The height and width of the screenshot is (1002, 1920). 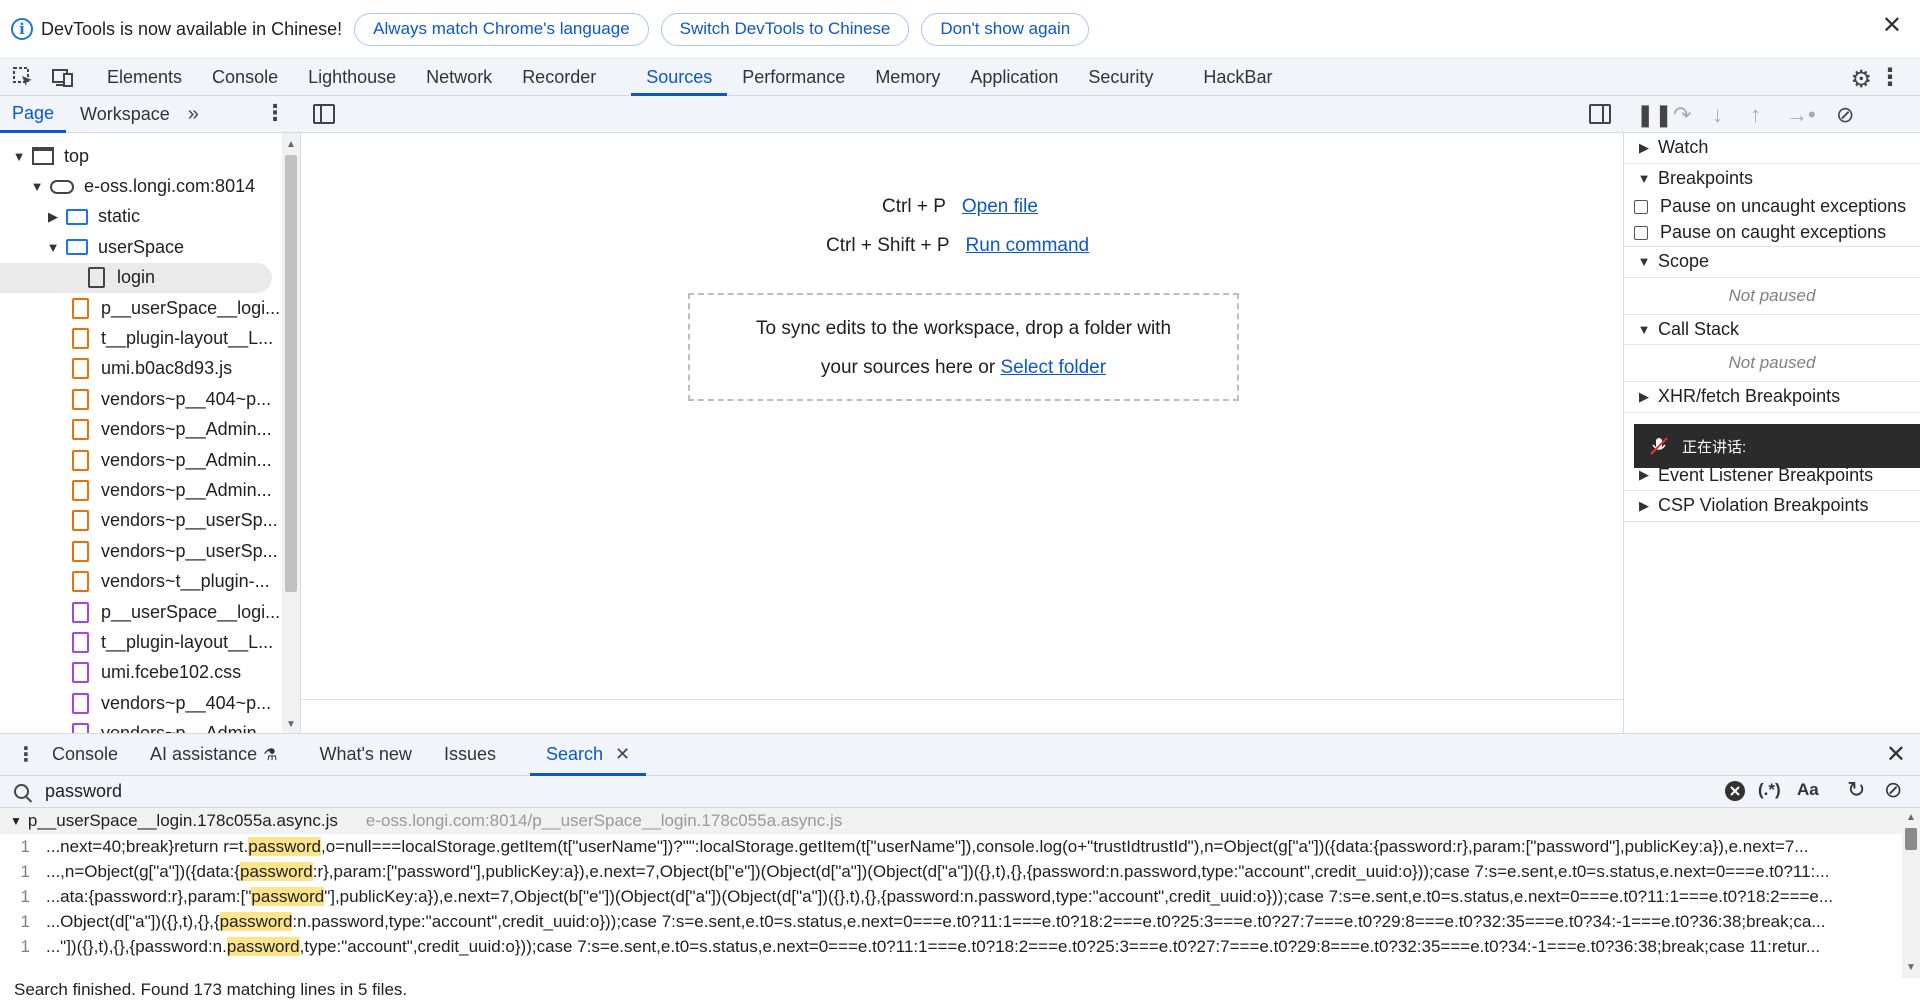 What do you see at coordinates (1014, 77) in the screenshot?
I see `tab-application: Application` at bounding box center [1014, 77].